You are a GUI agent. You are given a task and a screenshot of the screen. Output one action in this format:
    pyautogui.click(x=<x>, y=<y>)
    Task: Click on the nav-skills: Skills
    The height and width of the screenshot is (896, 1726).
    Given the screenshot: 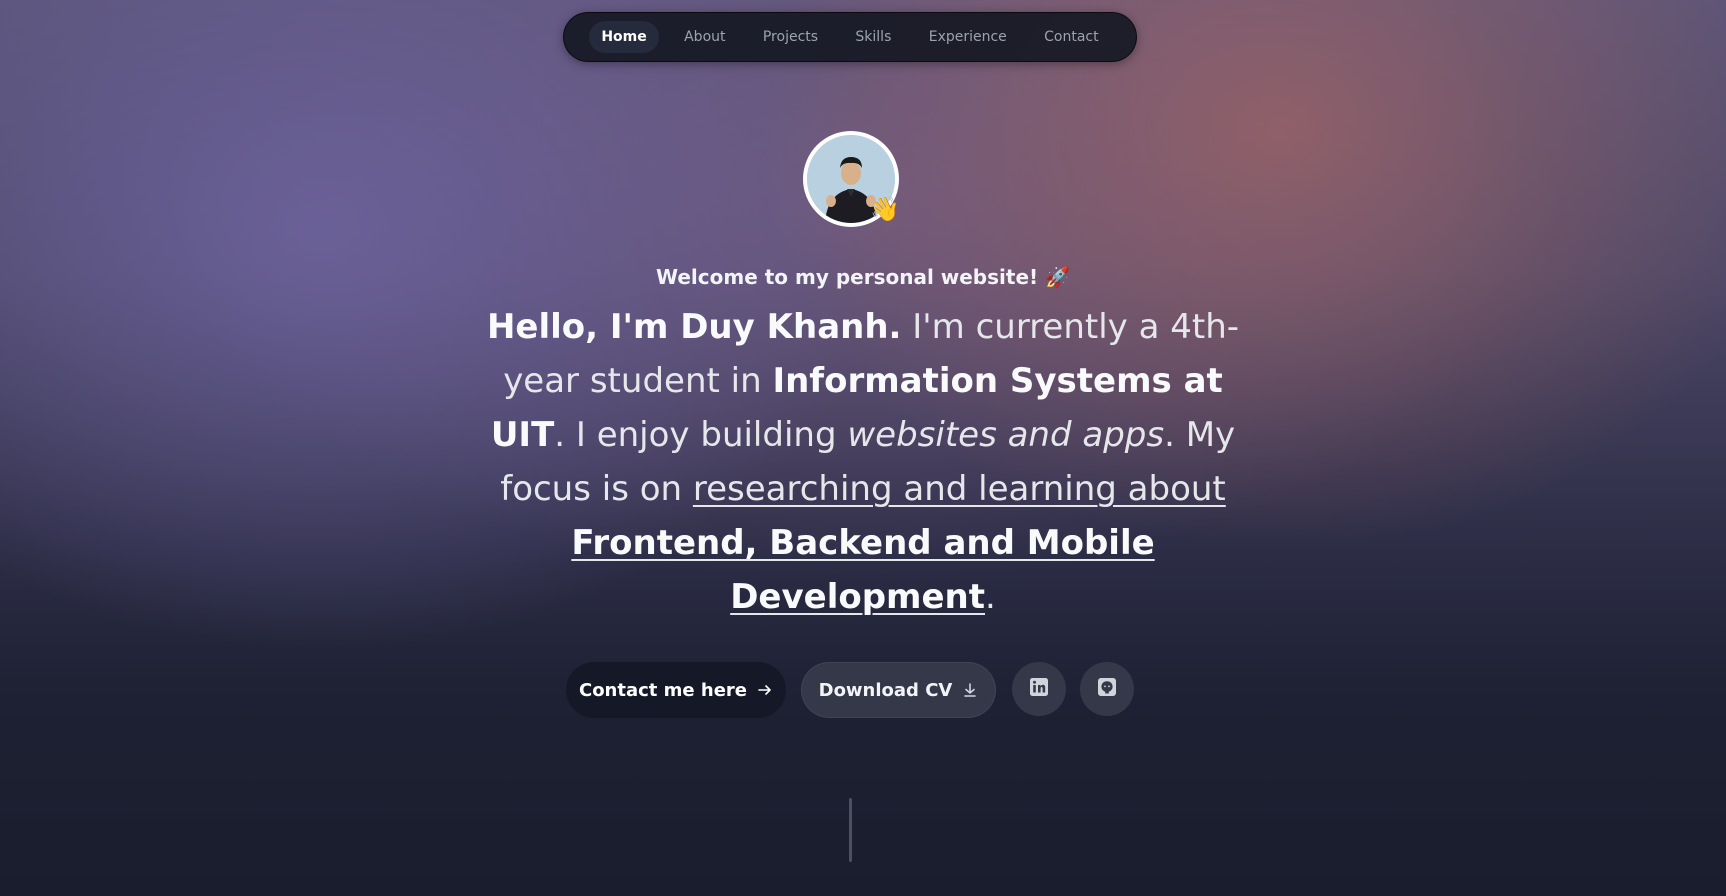 What is the action you would take?
    pyautogui.click(x=873, y=37)
    